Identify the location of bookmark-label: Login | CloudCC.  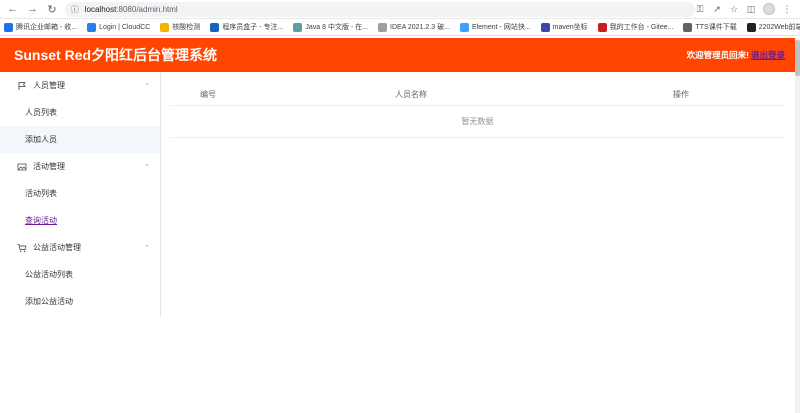
(125, 27).